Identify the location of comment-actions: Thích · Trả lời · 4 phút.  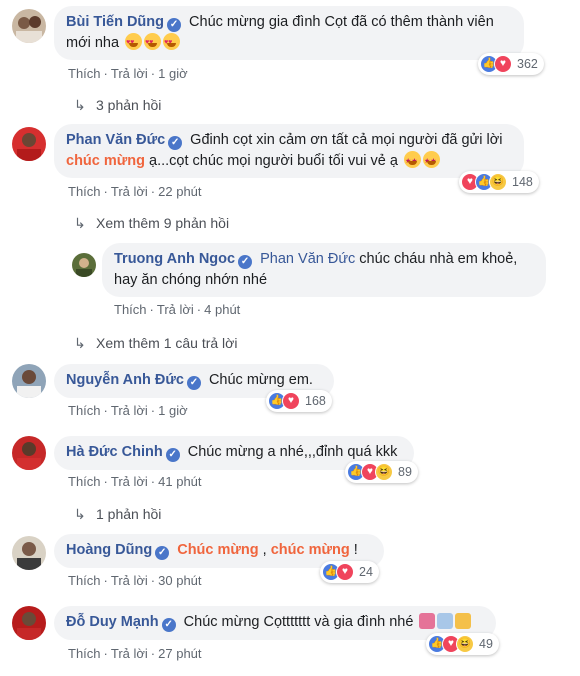
(177, 309).